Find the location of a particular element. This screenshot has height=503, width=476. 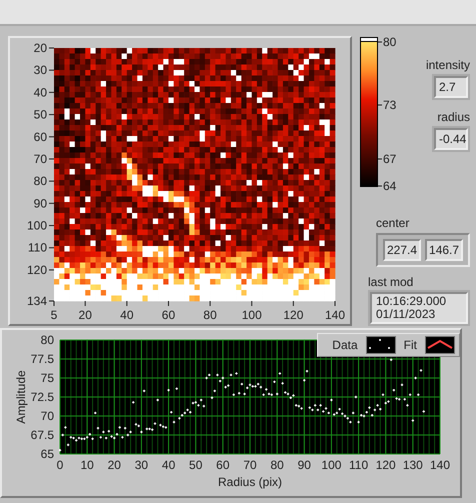

y-tick-label: 110 is located at coordinates (37, 247).